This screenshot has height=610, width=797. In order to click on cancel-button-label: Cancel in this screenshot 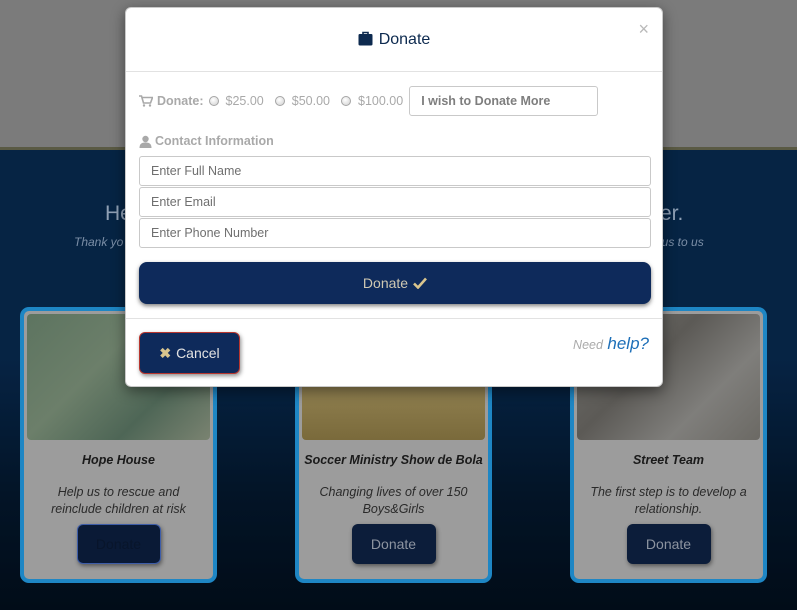, I will do `click(198, 353)`.